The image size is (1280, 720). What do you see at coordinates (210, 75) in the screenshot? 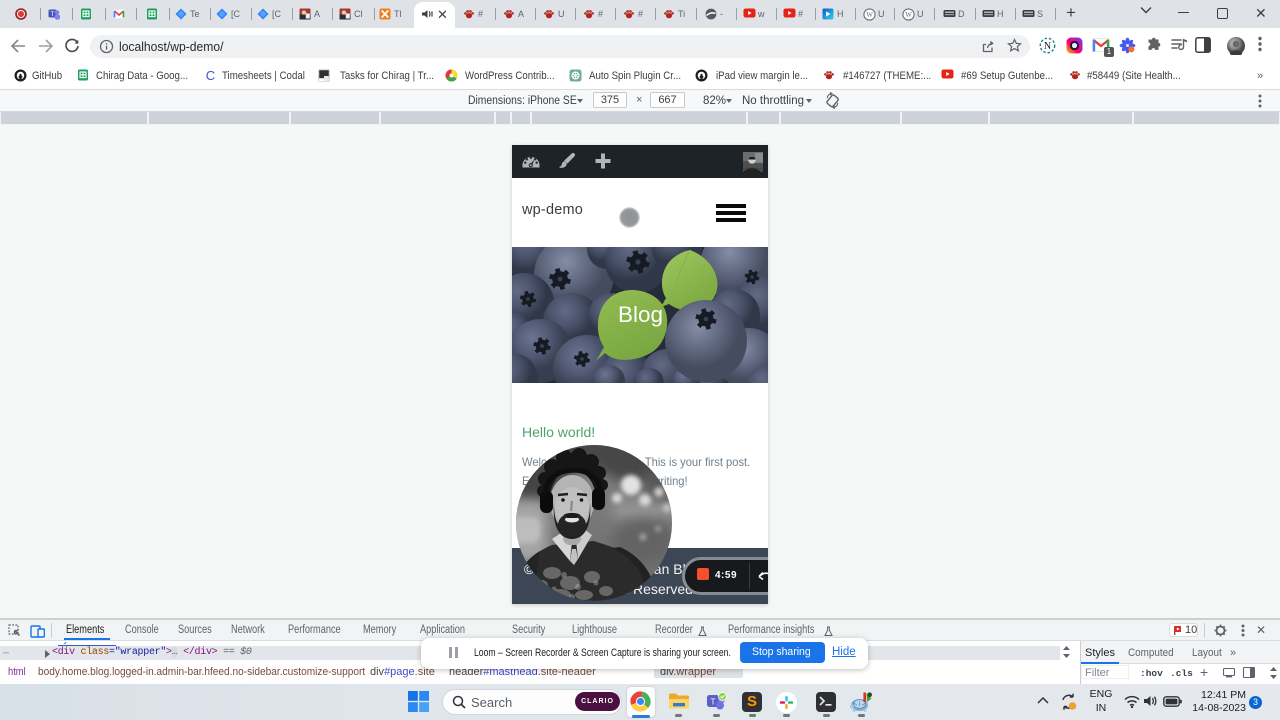
I see `svg-text: C` at bounding box center [210, 75].